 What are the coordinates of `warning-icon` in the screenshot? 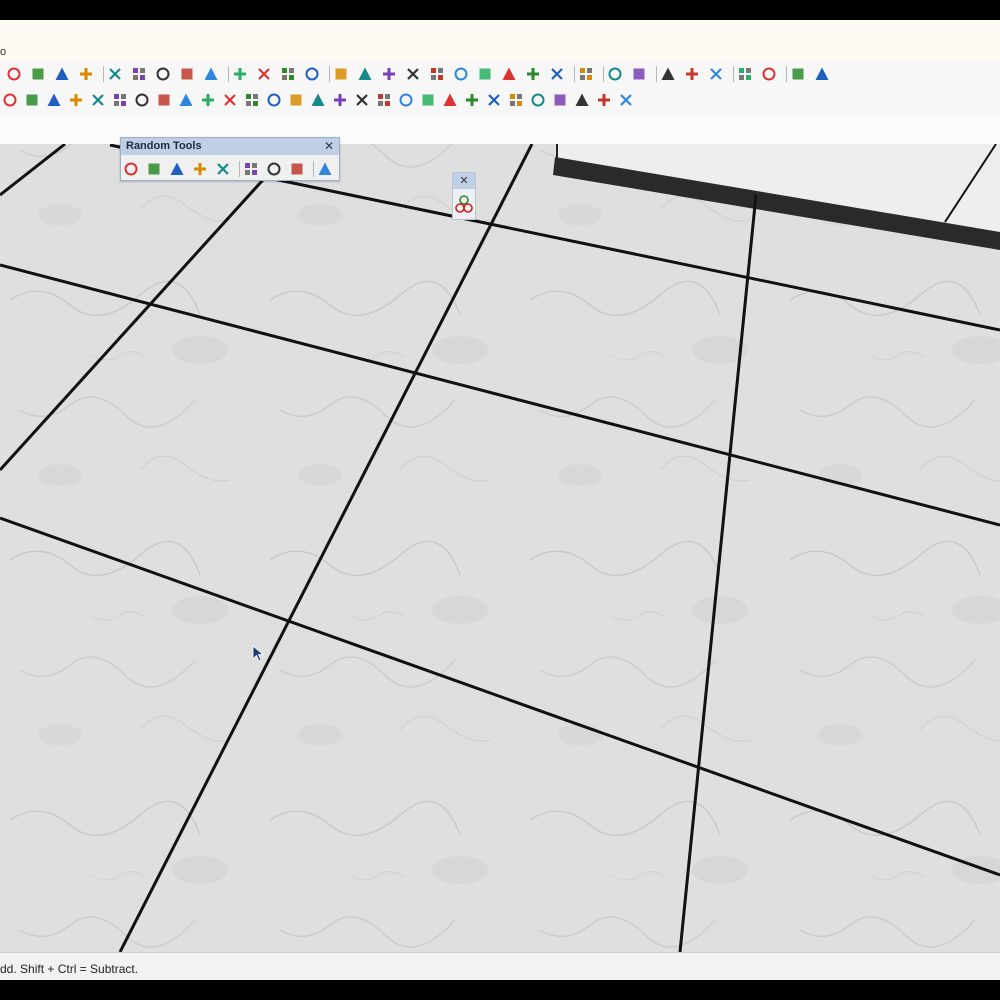 It's located at (142, 100).